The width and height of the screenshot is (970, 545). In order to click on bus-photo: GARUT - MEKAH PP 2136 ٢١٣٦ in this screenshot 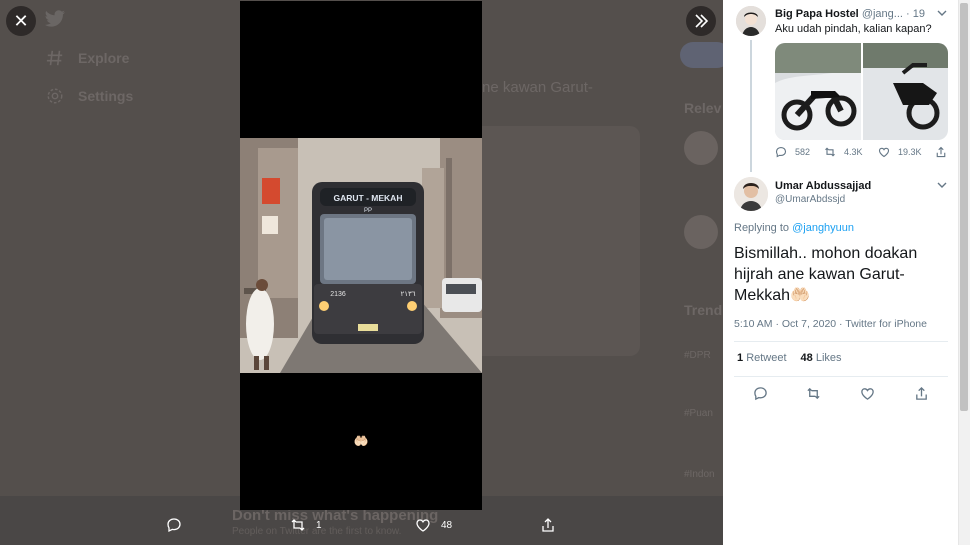, I will do `click(361, 255)`.